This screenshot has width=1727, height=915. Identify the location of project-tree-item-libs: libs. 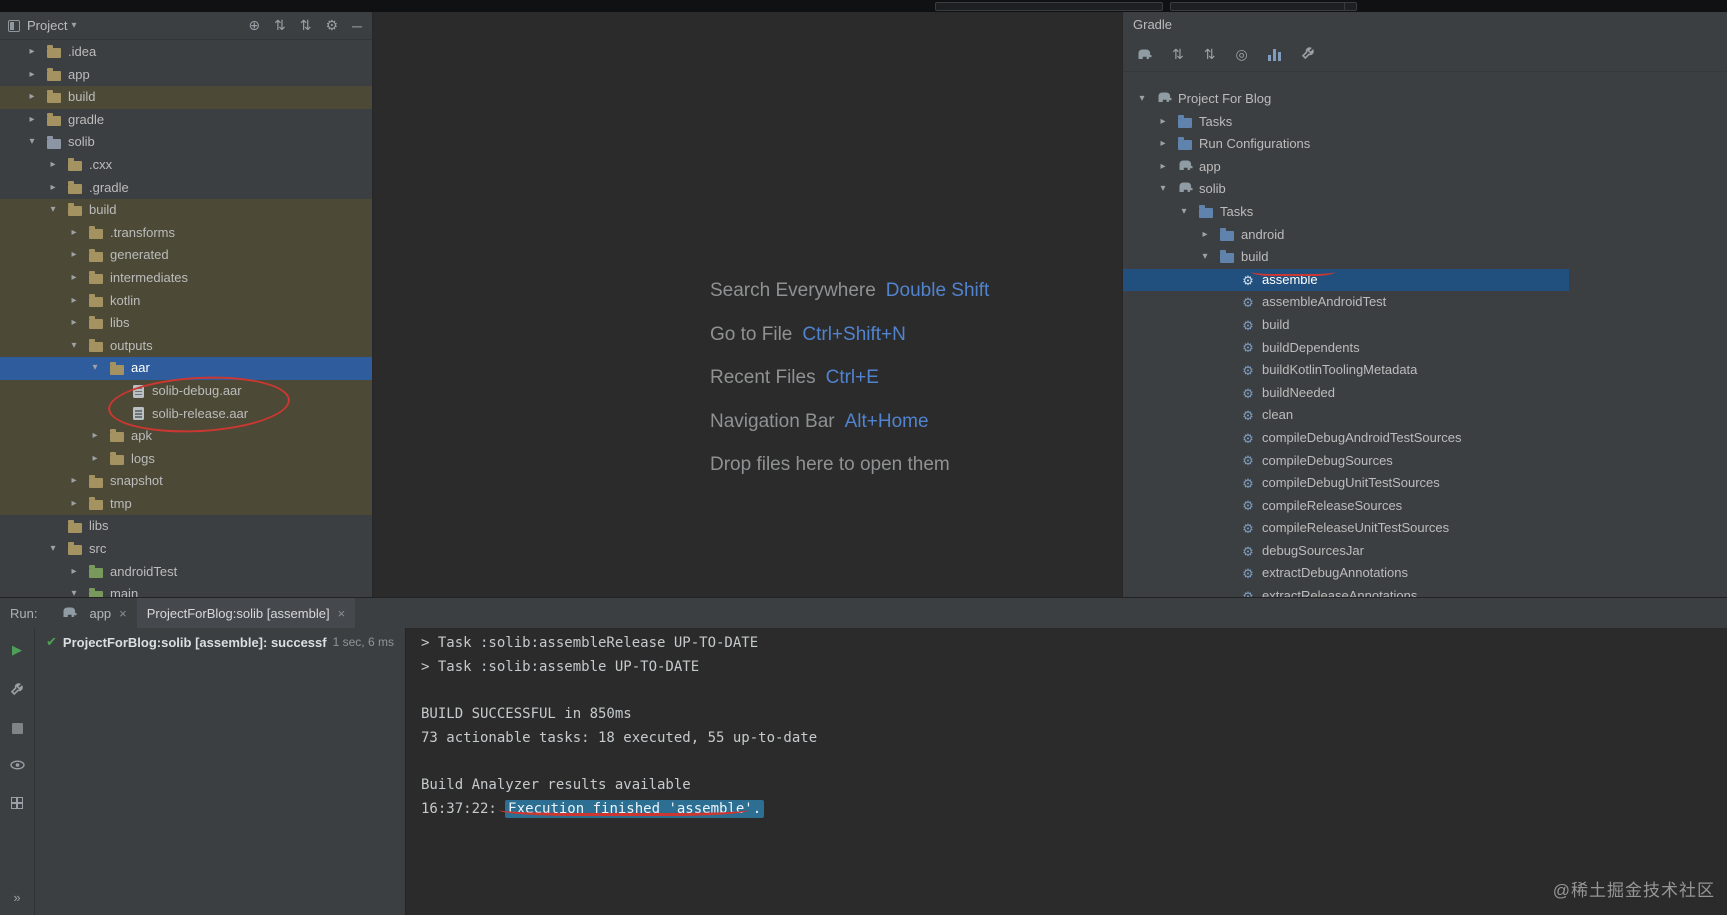
(186, 526).